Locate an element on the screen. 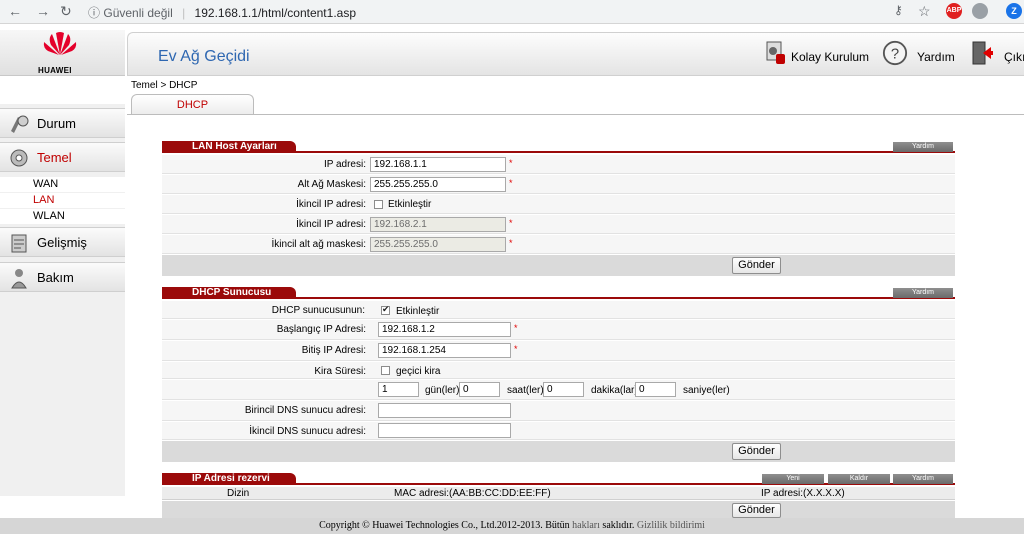 Image resolution: width=1024 pixels, height=534 pixels. hours-label: saat(ler) is located at coordinates (525, 390).